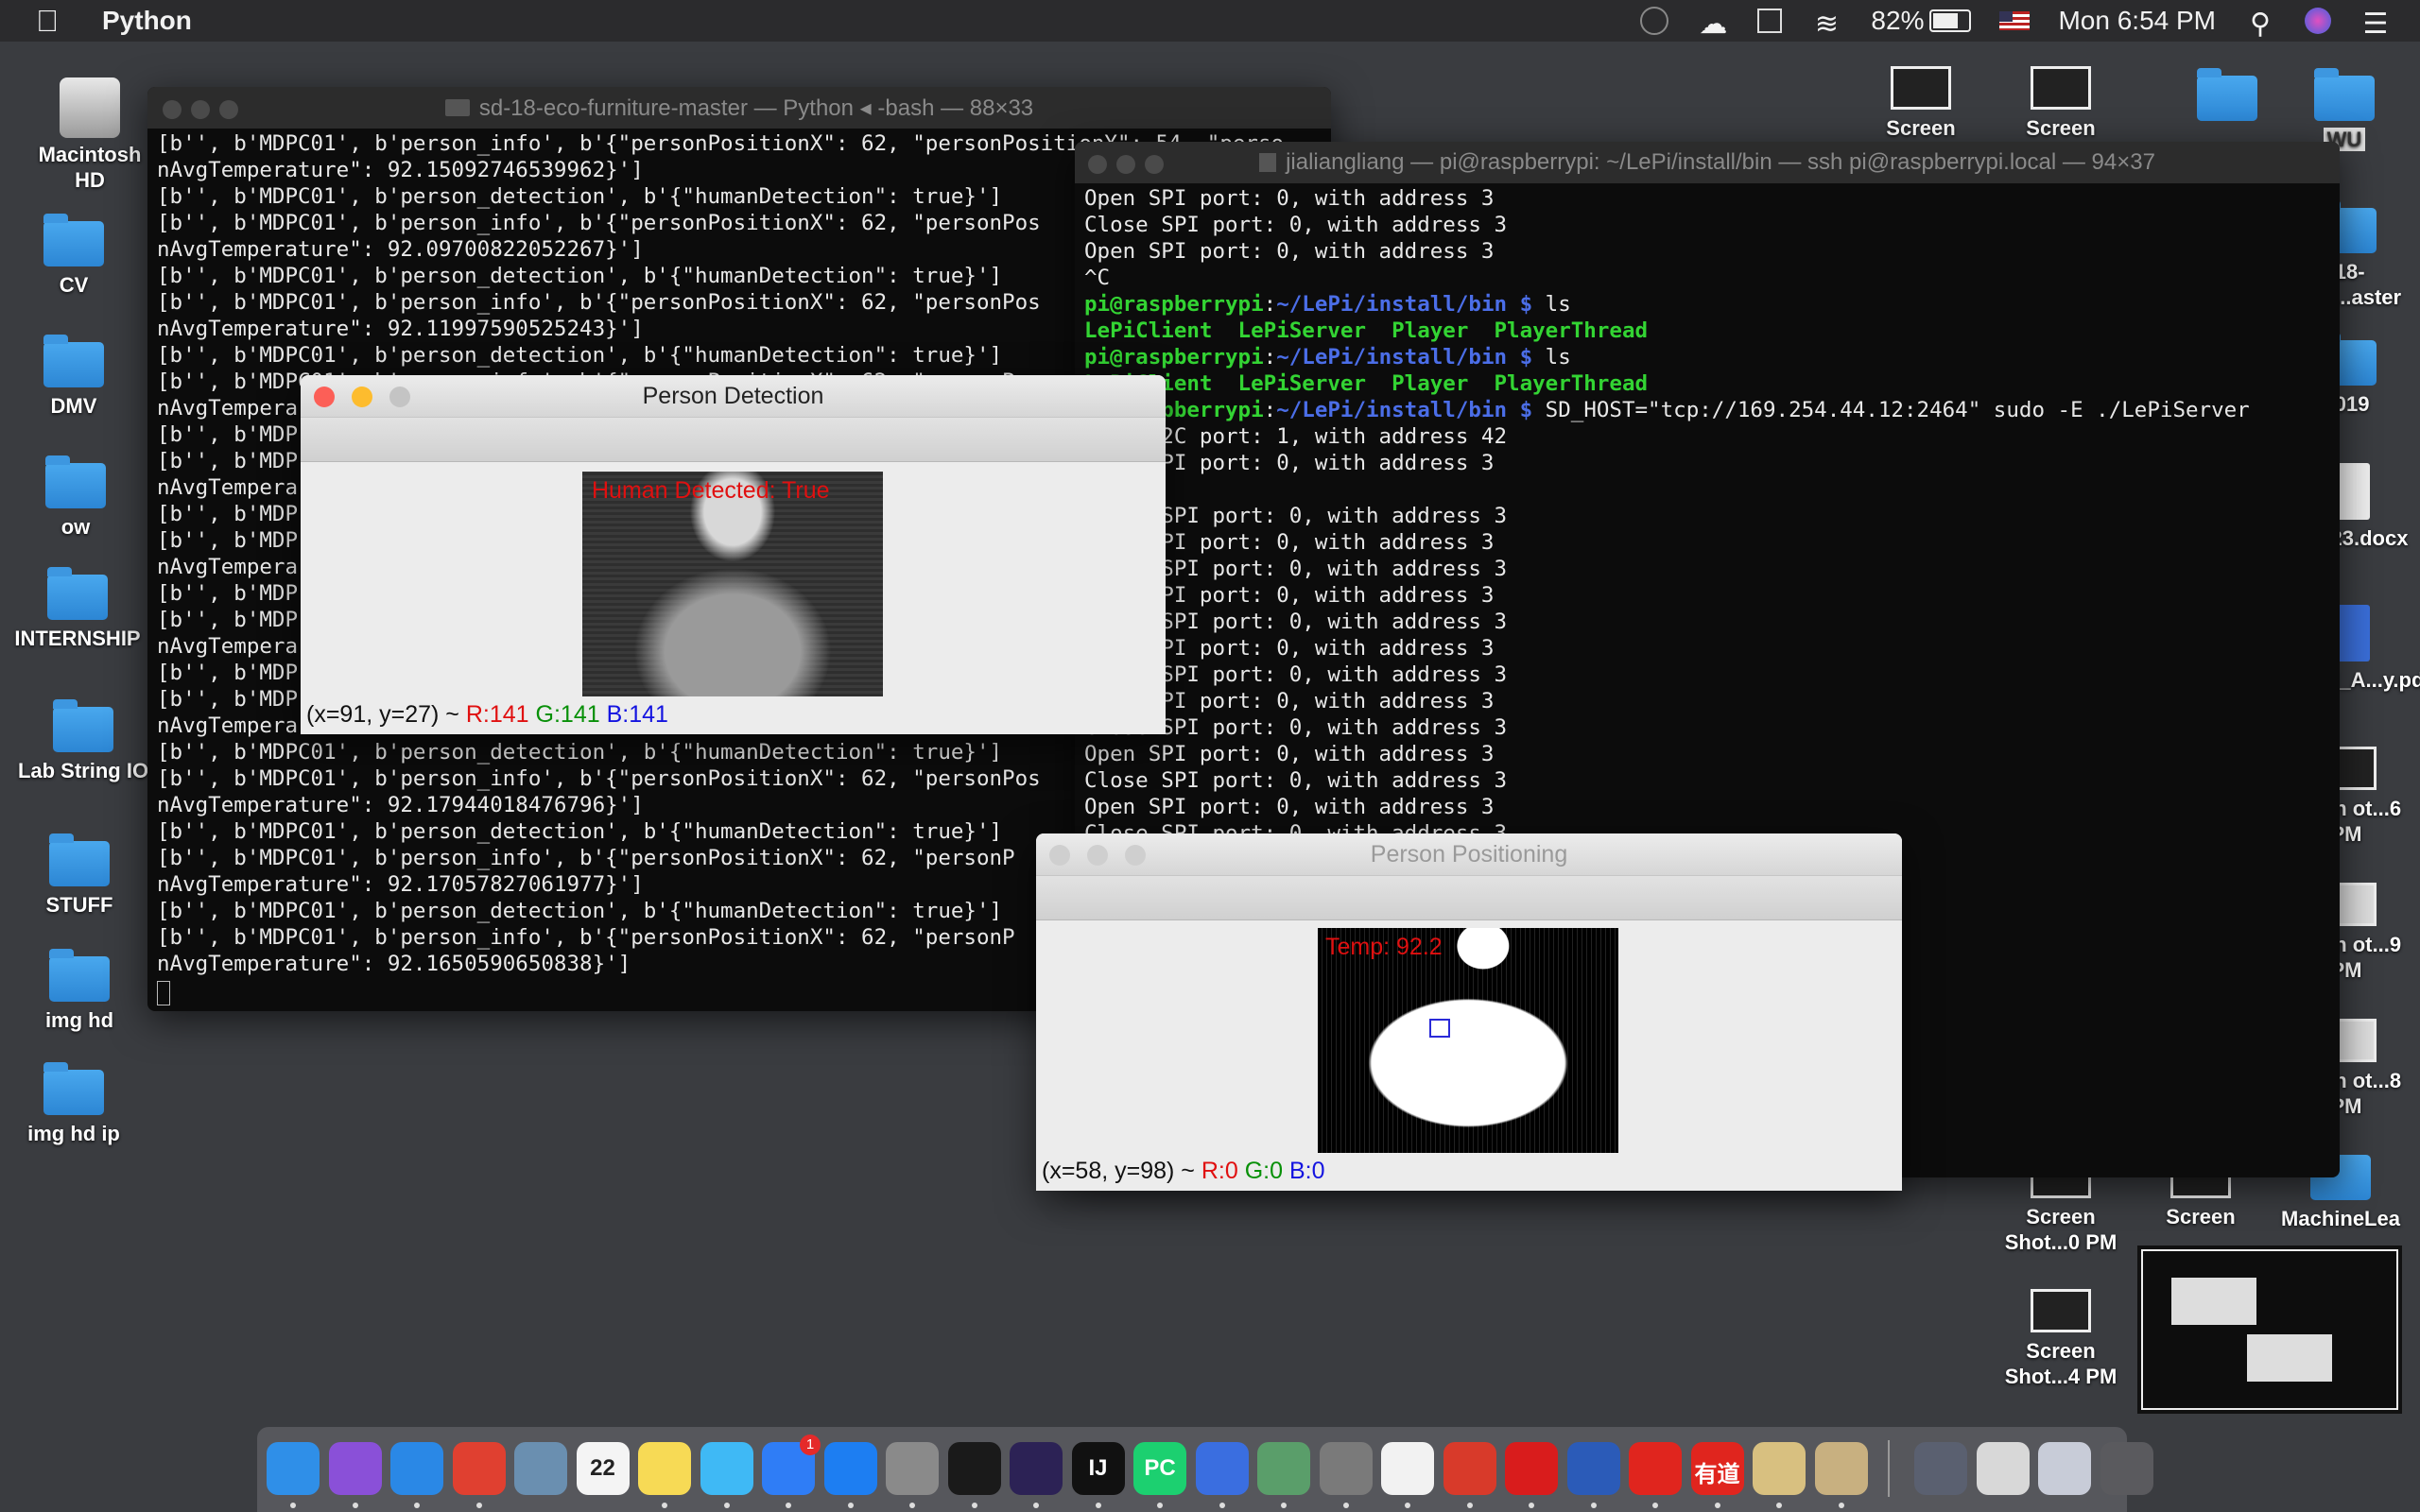 The height and width of the screenshot is (1512, 2420). Describe the element at coordinates (1713, 24) in the screenshot. I see `creative-cloud-icon: ☁` at that location.